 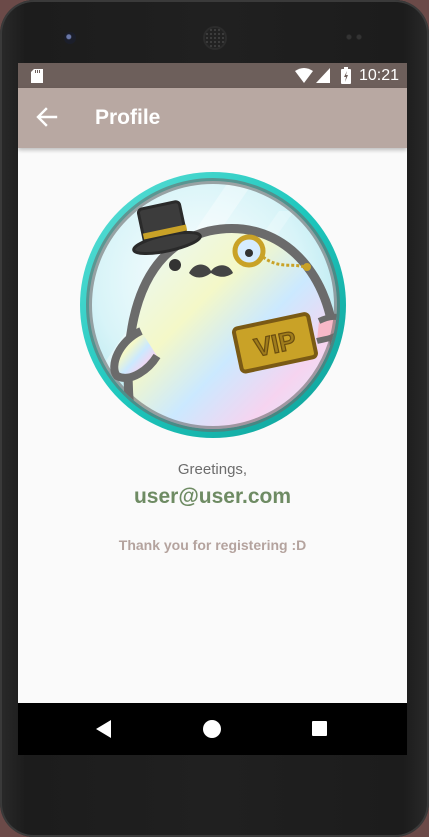 I want to click on nav-home-icon, so click(x=212, y=729).